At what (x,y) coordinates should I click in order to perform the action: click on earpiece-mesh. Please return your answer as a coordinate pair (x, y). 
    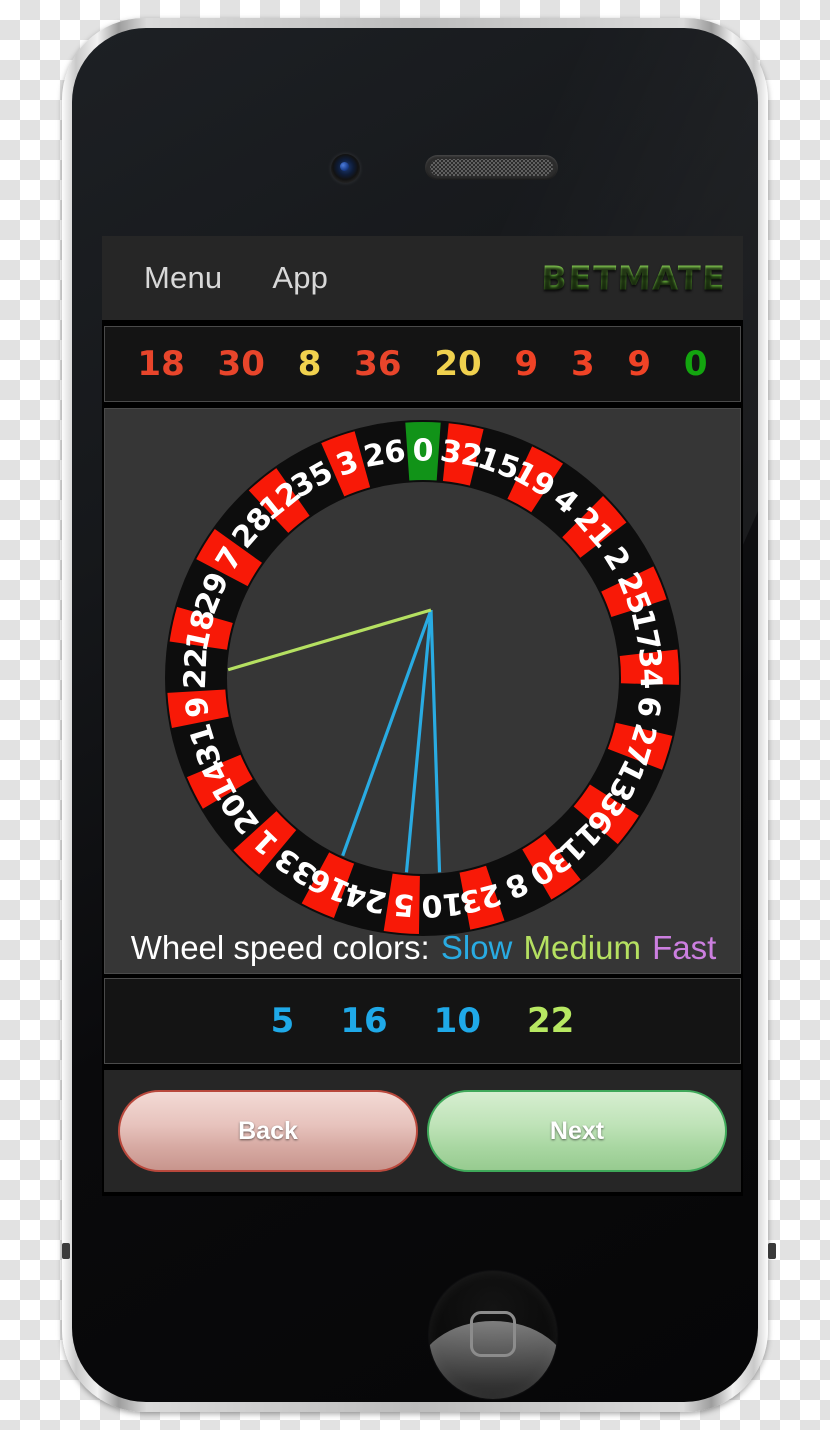
    Looking at the image, I should click on (491, 167).